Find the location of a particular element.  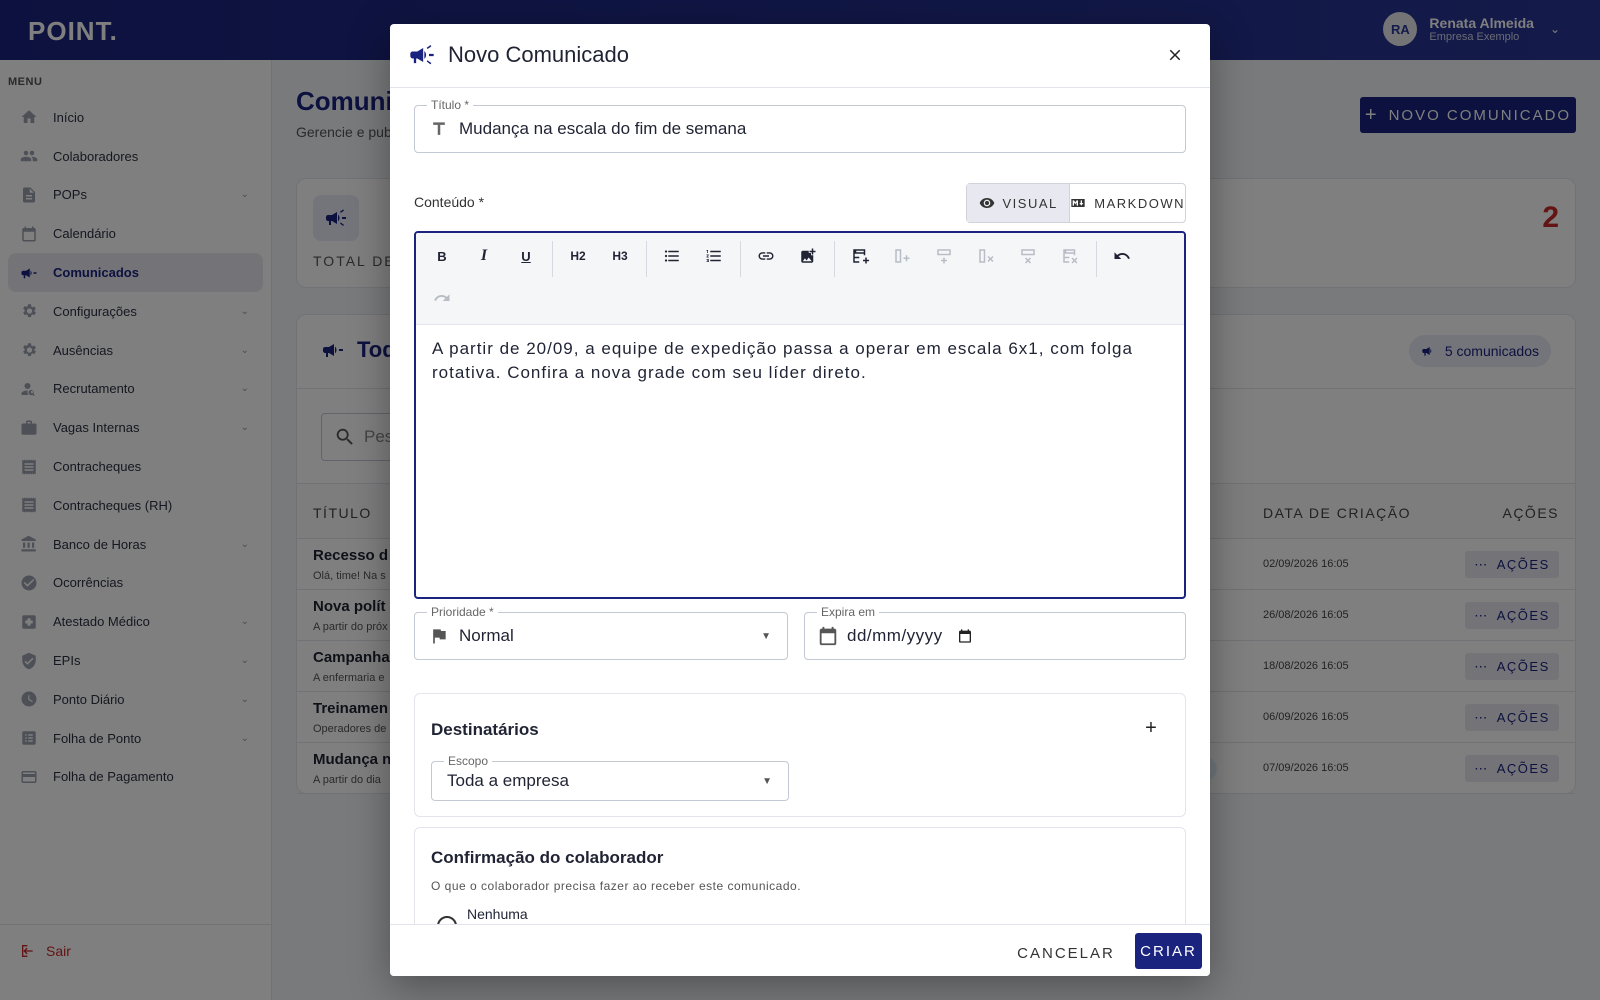

redo-icon is located at coordinates (442, 297).